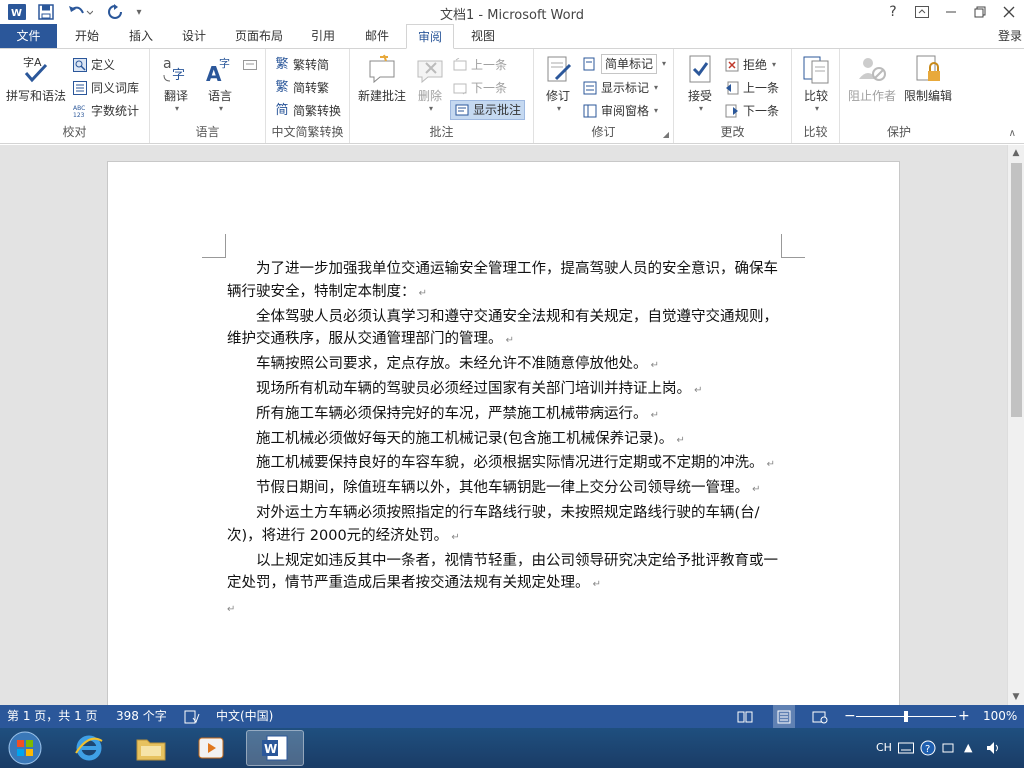  What do you see at coordinates (307, 111) in the screenshot?
I see `chinese-conversion-button: 简 简繁转换` at bounding box center [307, 111].